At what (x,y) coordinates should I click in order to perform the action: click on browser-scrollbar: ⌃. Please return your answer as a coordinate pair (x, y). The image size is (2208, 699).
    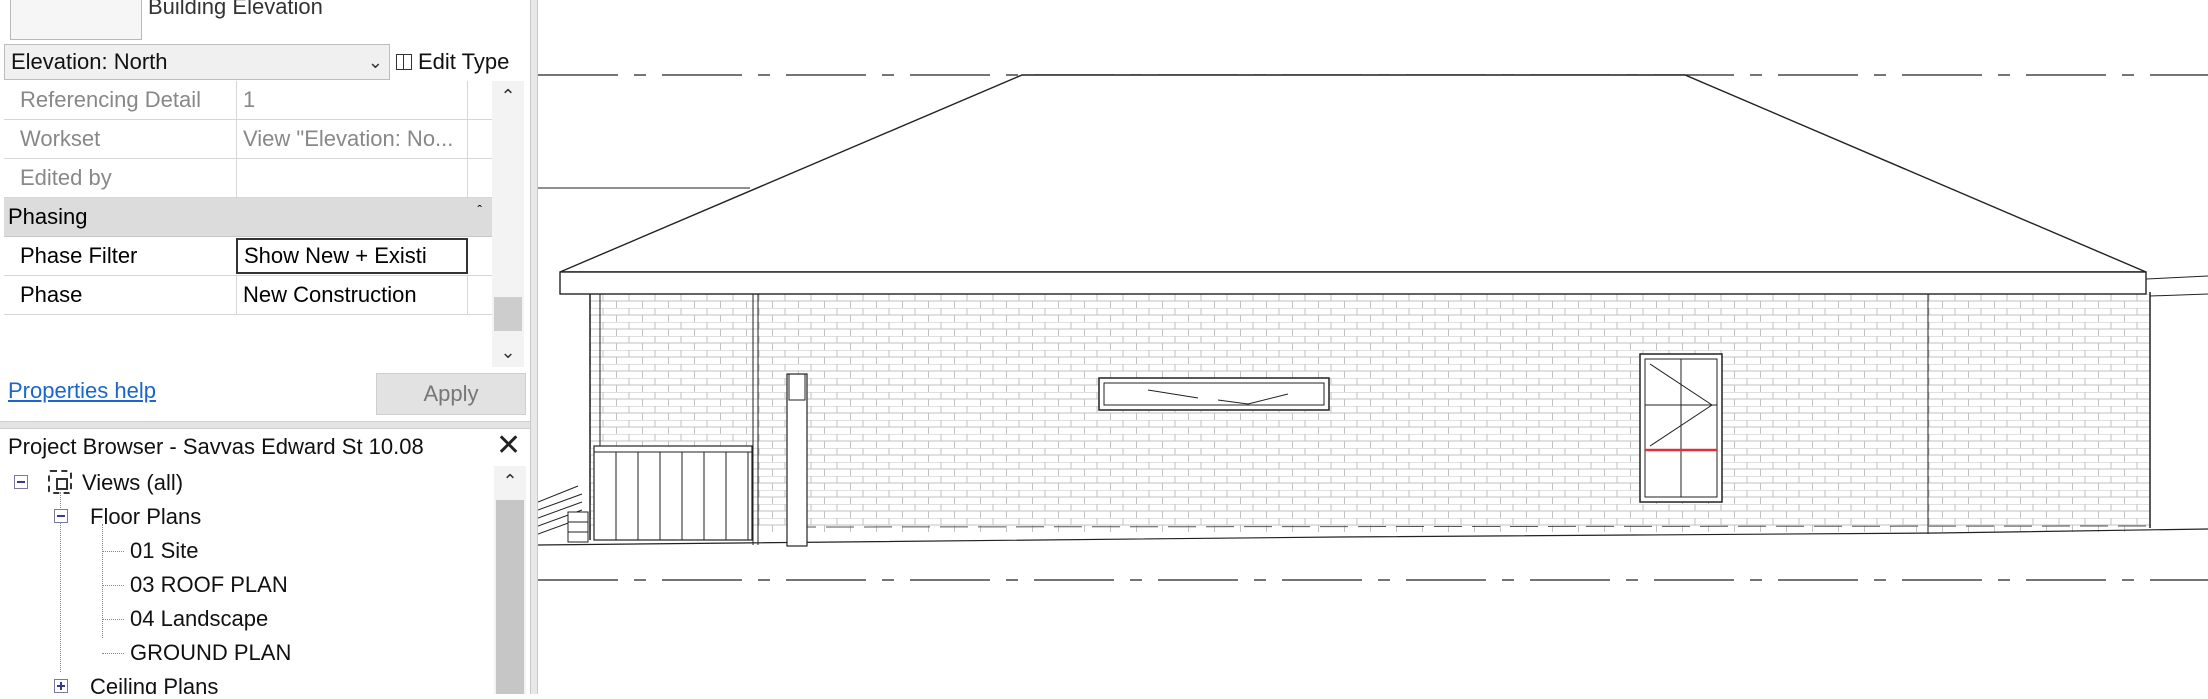
    Looking at the image, I should click on (510, 580).